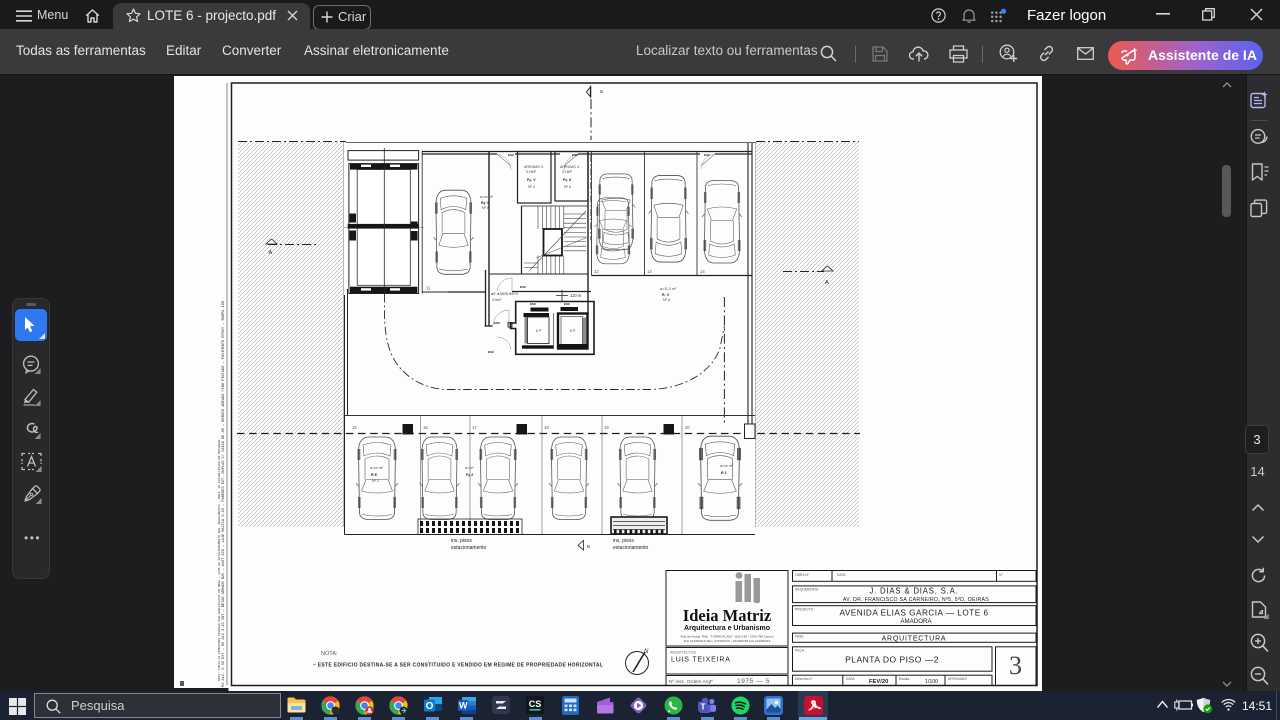  I want to click on svg-text: R E, so click(374, 475).